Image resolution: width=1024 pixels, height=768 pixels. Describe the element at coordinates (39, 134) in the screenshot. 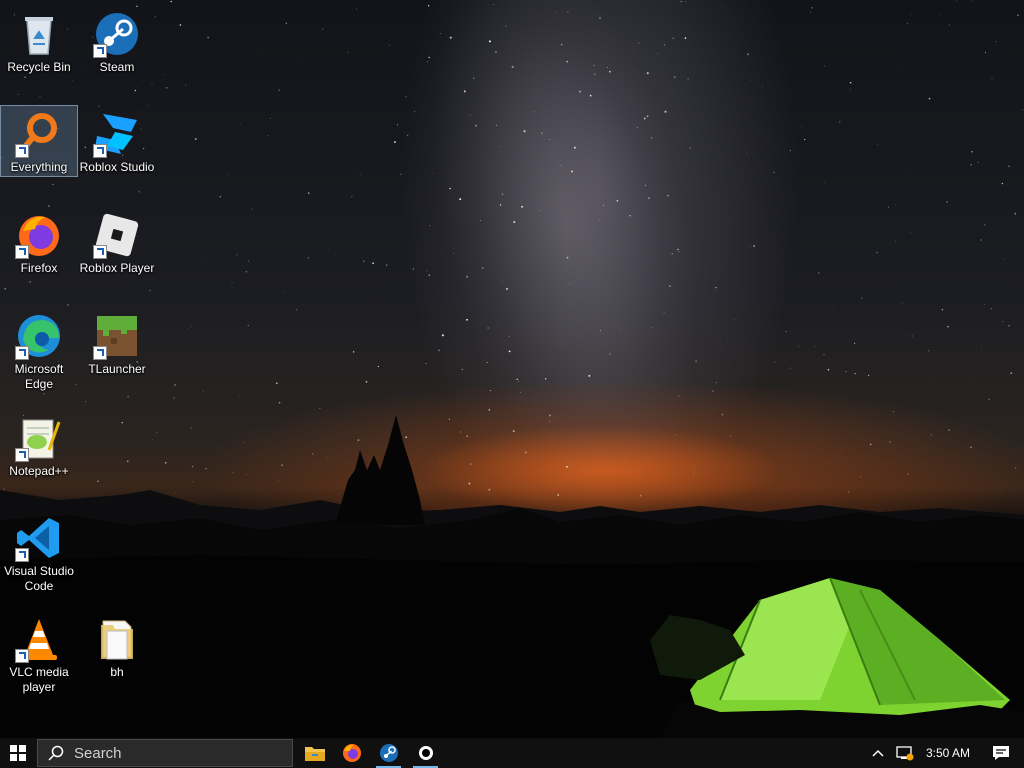

I see `everything-search-icon` at that location.